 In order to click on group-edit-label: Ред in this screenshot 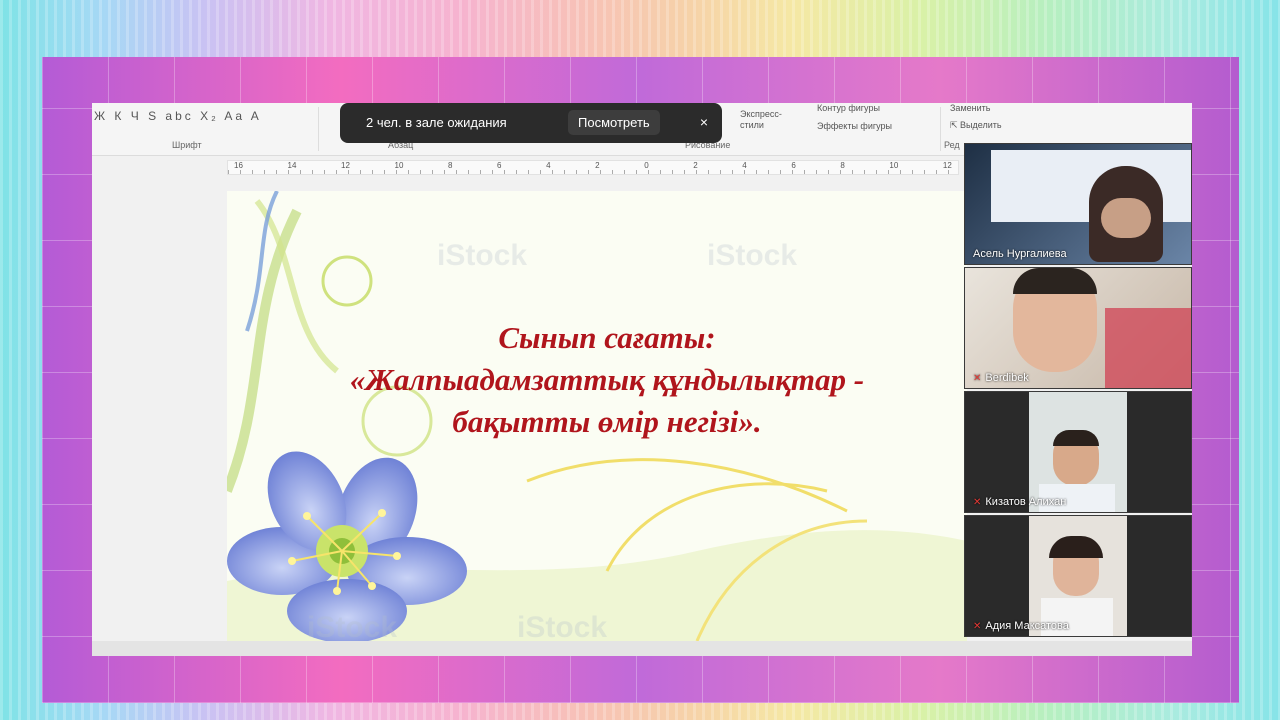, I will do `click(952, 145)`.